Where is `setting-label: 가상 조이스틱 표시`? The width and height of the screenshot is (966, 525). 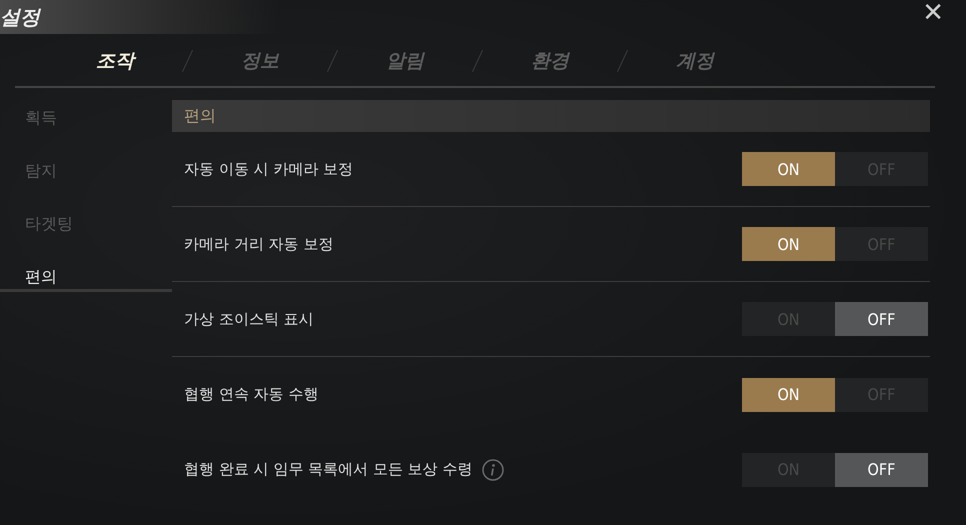
setting-label: 가상 조이스틱 표시 is located at coordinates (249, 319).